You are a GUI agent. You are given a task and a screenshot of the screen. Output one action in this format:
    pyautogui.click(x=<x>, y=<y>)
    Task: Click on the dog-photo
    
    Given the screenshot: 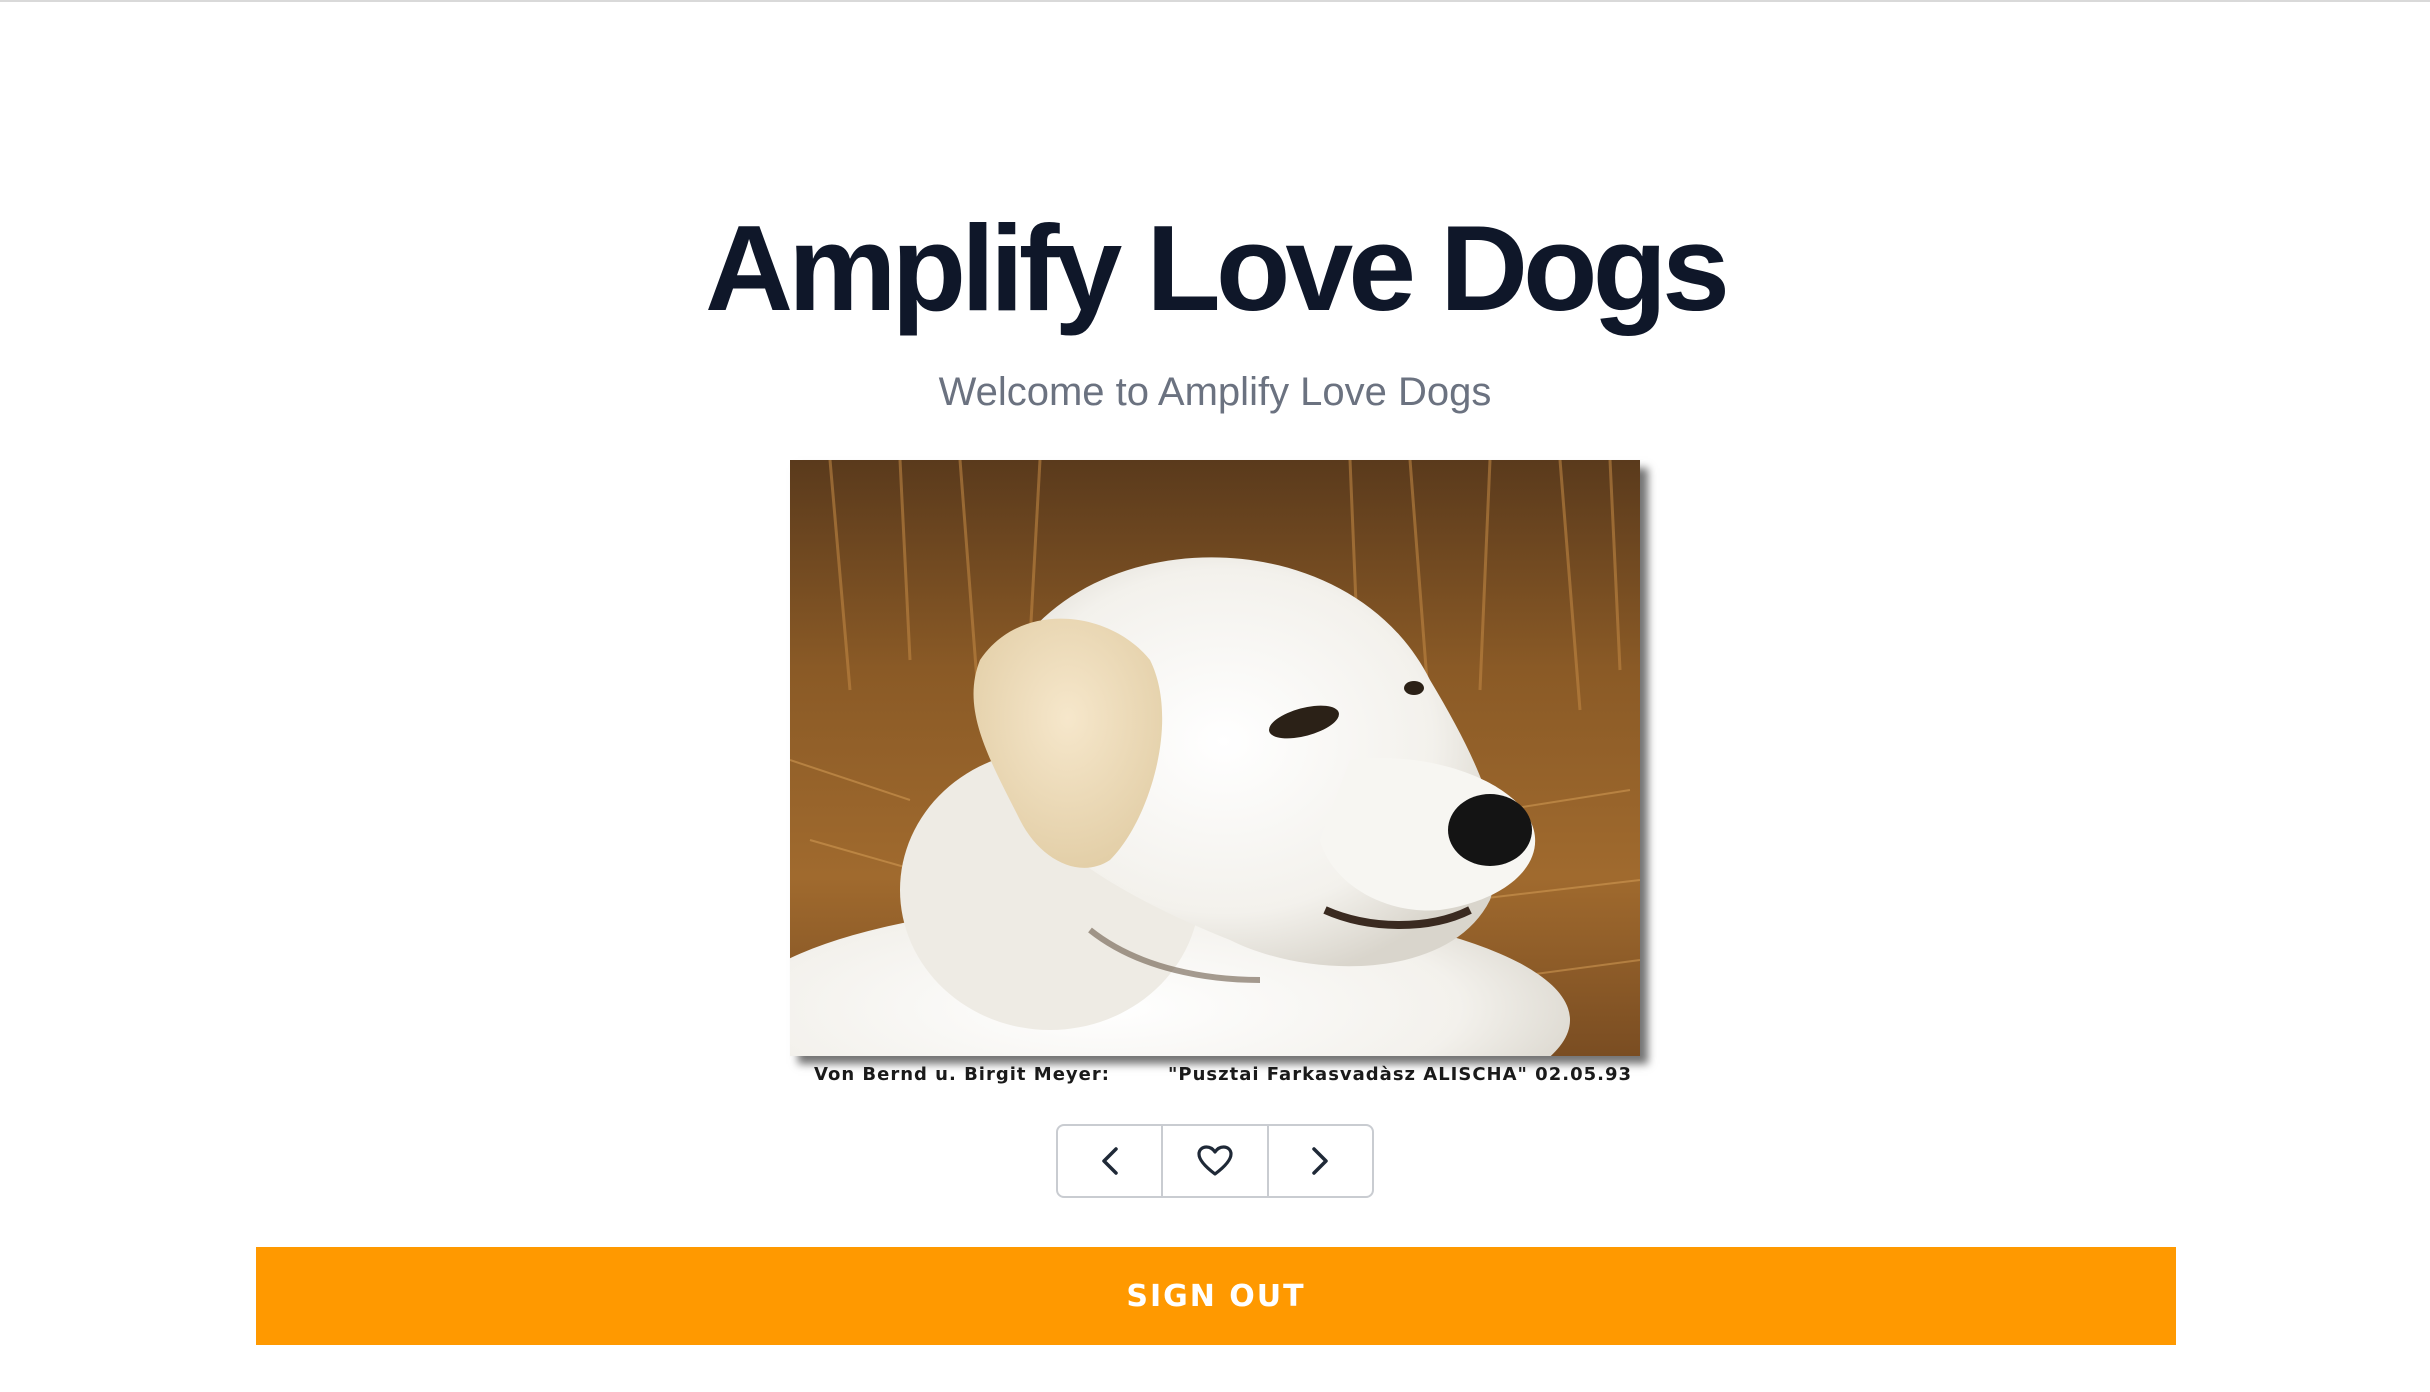 What is the action you would take?
    pyautogui.click(x=1215, y=758)
    